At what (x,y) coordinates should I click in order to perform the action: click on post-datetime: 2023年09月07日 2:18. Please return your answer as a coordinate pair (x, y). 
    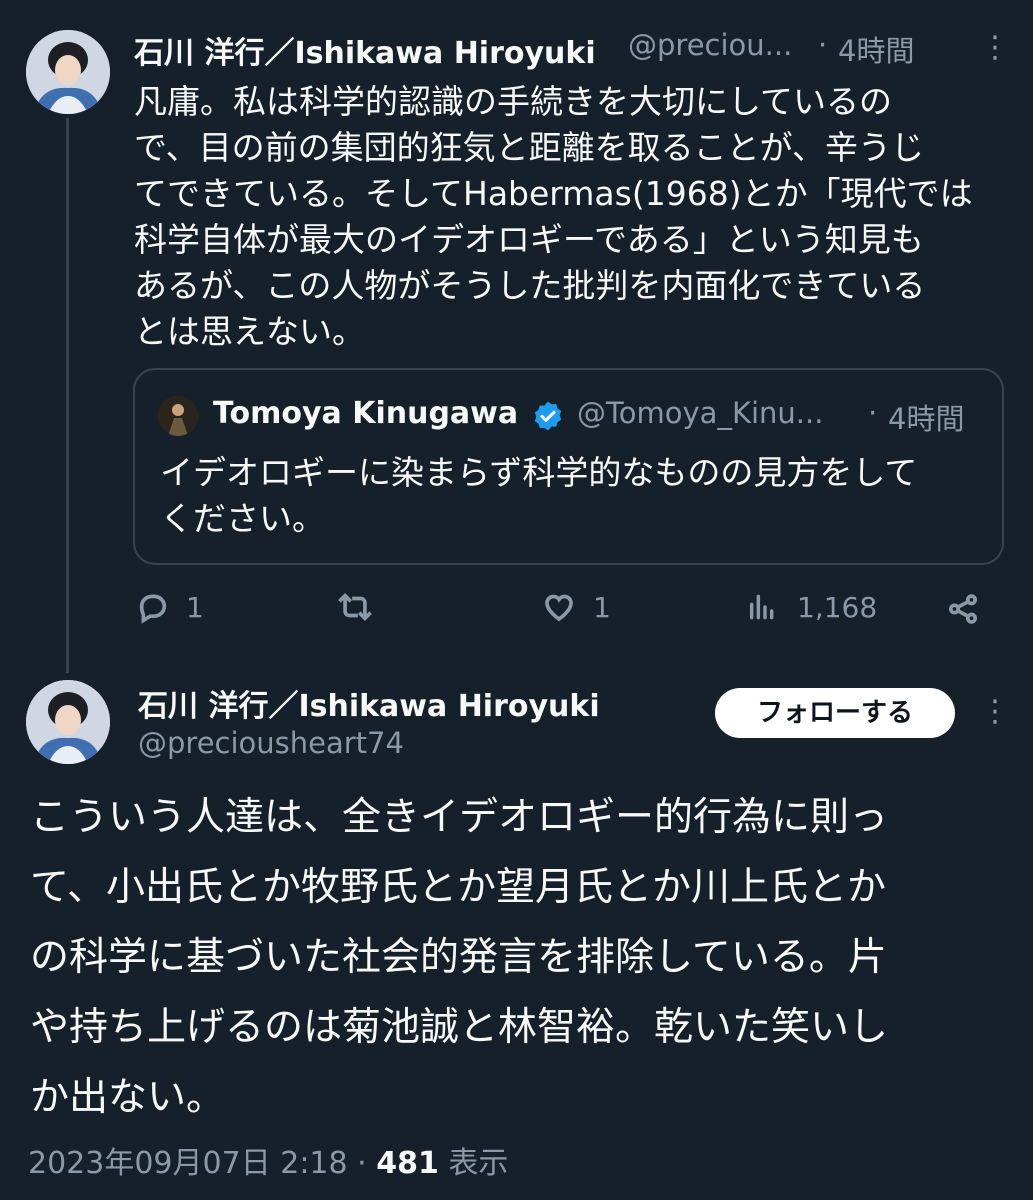
    Looking at the image, I should click on (188, 1163).